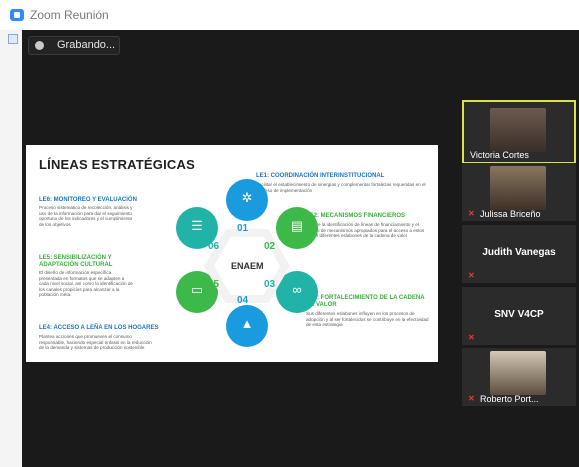  What do you see at coordinates (11, 248) in the screenshot?
I see `left-panel-strip` at bounding box center [11, 248].